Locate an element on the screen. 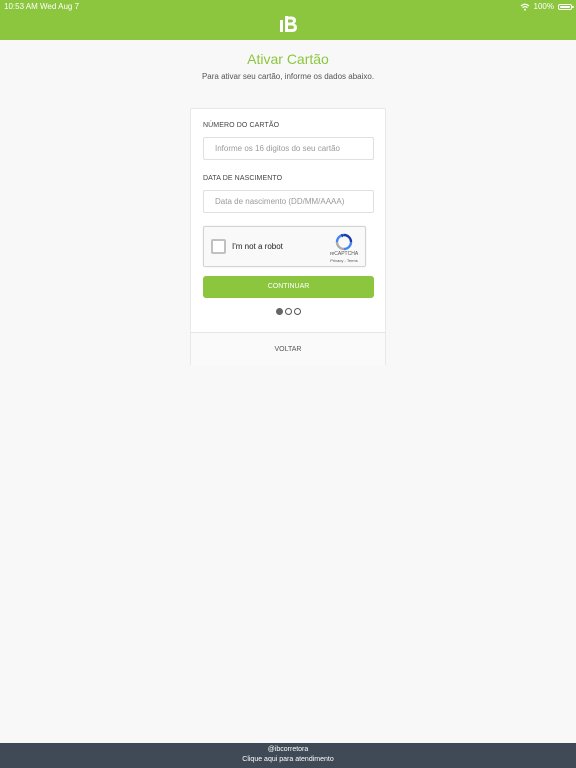 This screenshot has height=768, width=576. recaptcha-icon is located at coordinates (344, 242).